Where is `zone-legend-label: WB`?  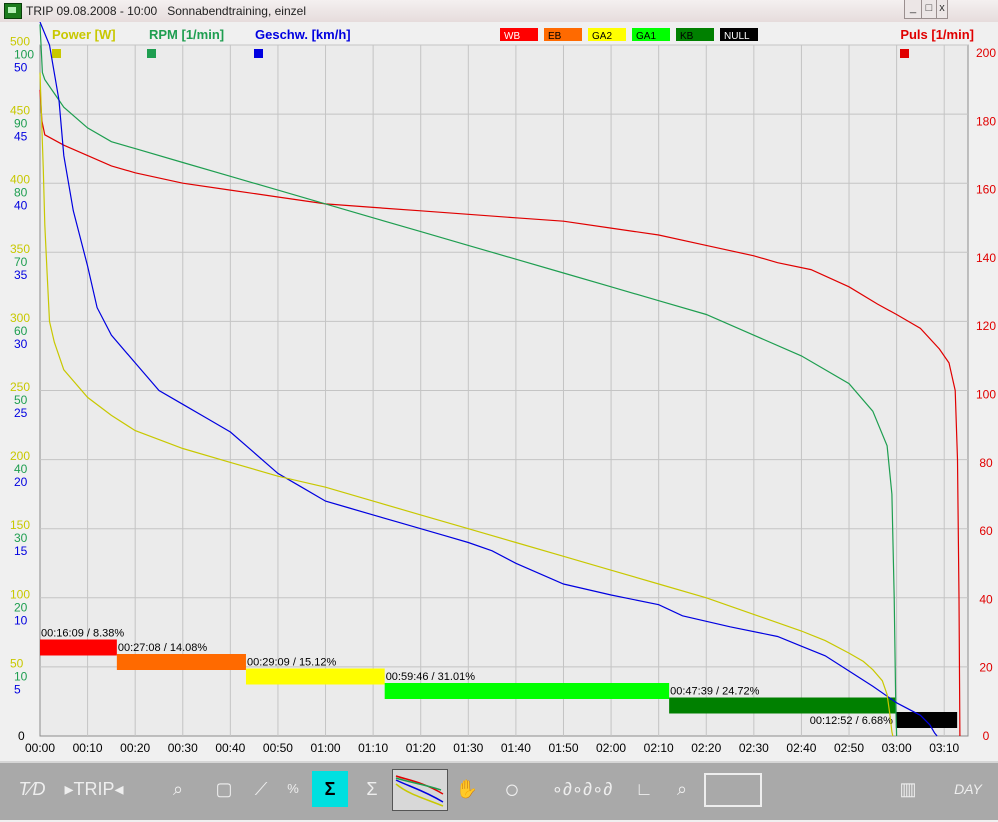 zone-legend-label: WB is located at coordinates (512, 36).